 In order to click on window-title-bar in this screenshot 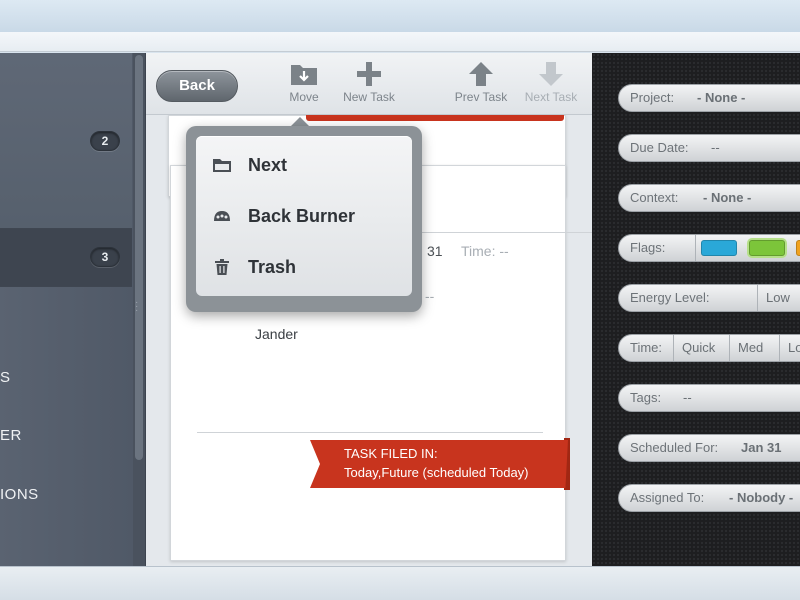, I will do `click(400, 16)`.